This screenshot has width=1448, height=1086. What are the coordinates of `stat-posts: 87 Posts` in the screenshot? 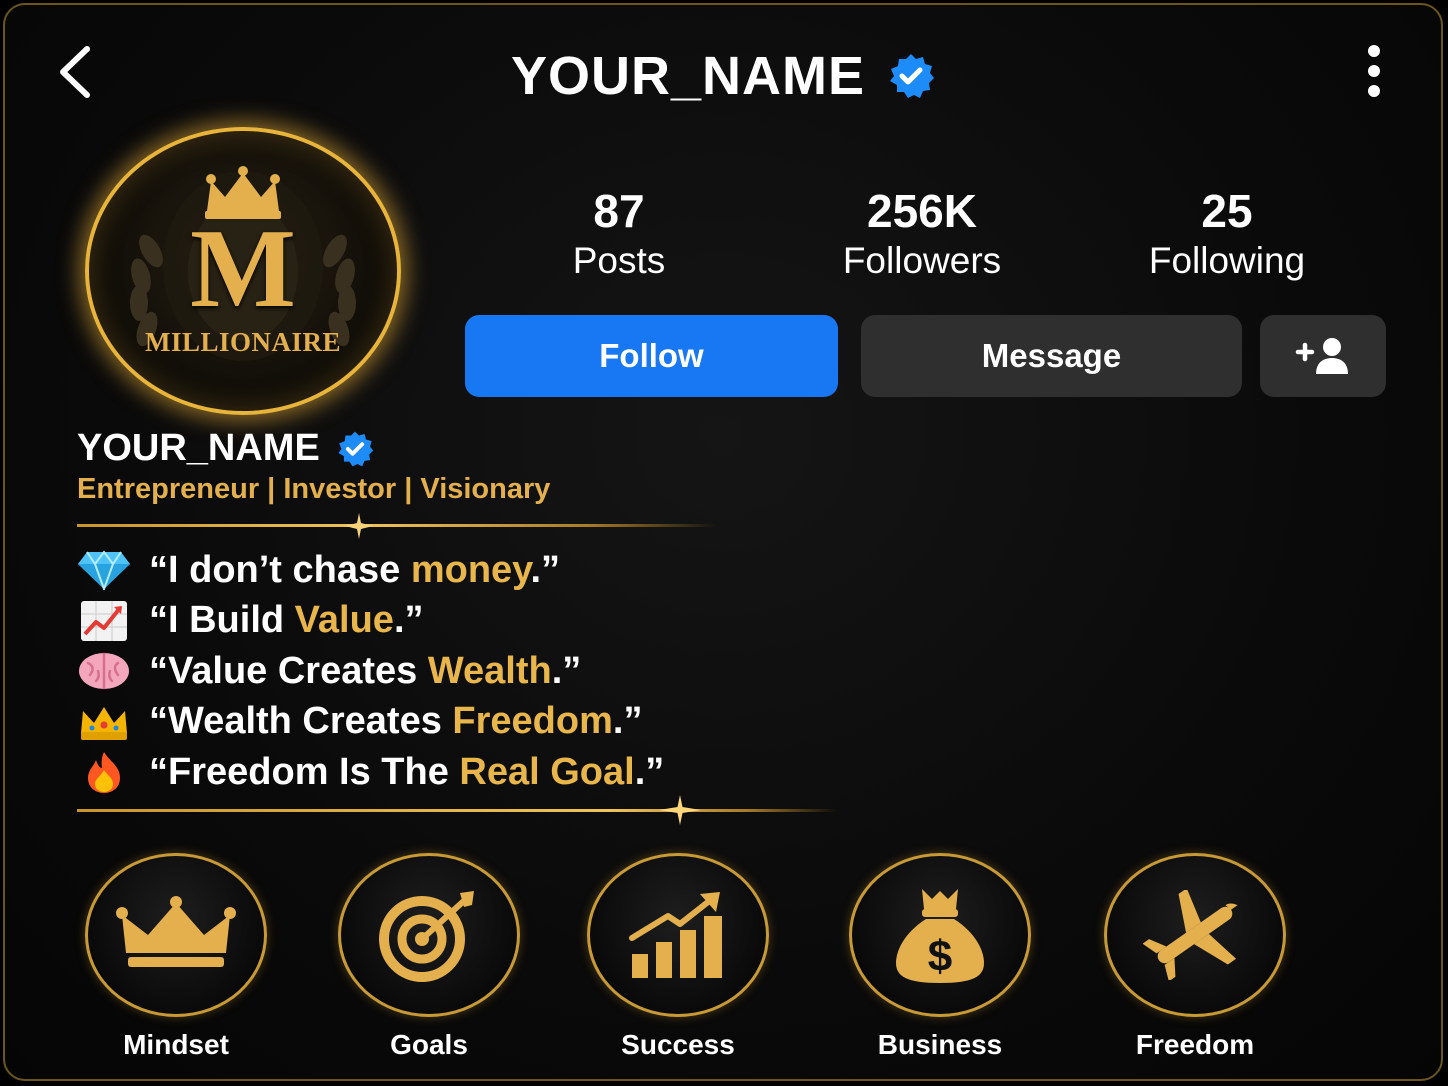 It's located at (619, 233).